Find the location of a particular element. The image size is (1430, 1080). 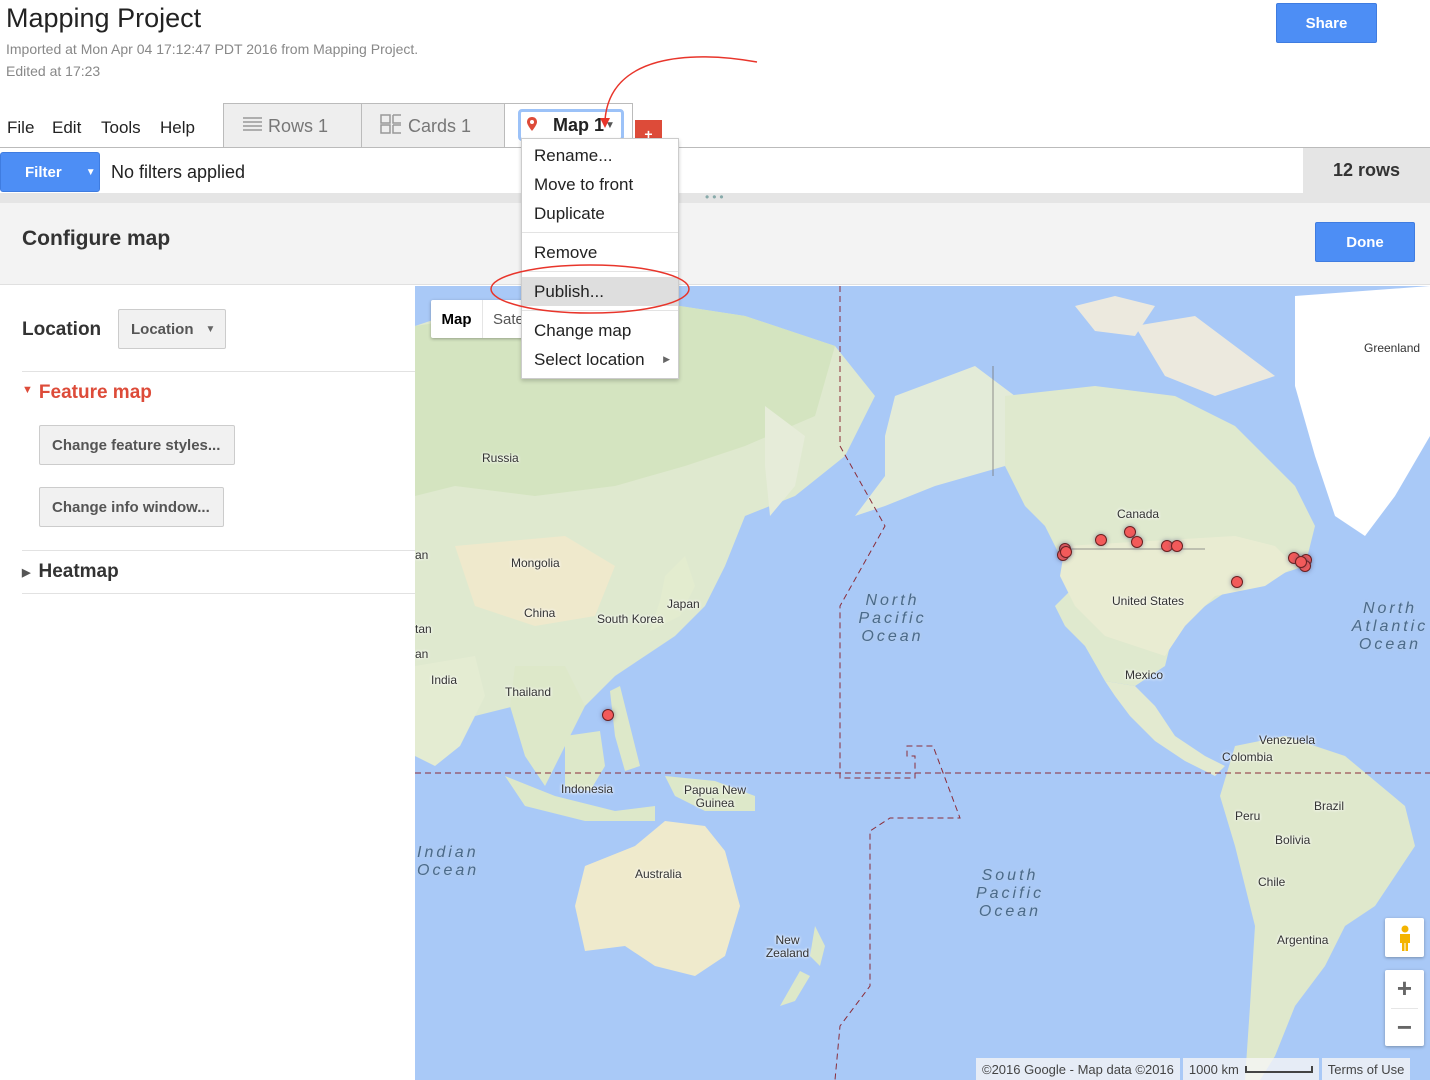

menu-item-remove: Remove is located at coordinates (600, 252).